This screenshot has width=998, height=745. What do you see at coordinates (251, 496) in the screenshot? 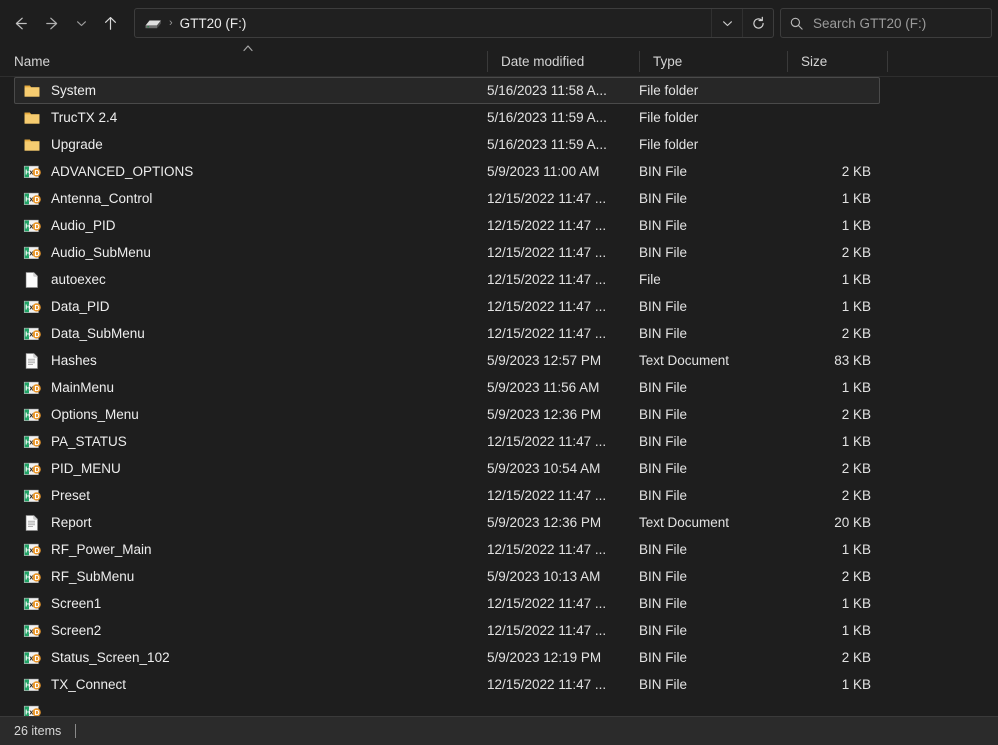
I see `file-name-cell: Hx D Preset` at bounding box center [251, 496].